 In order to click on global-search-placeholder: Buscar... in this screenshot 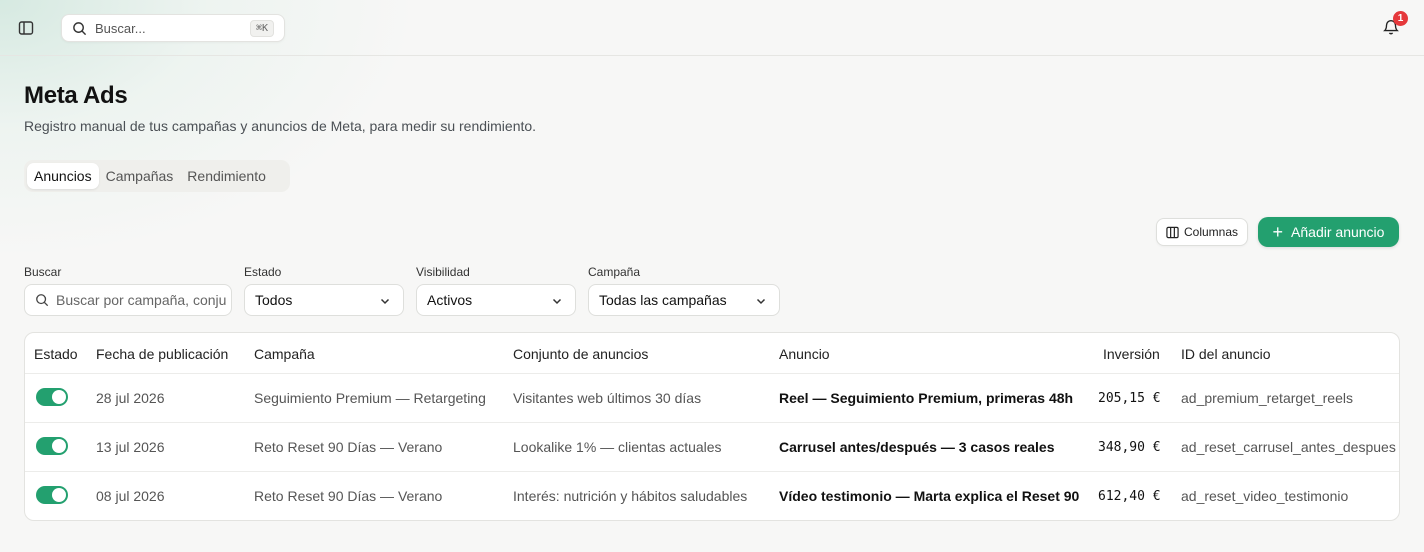, I will do `click(120, 28)`.